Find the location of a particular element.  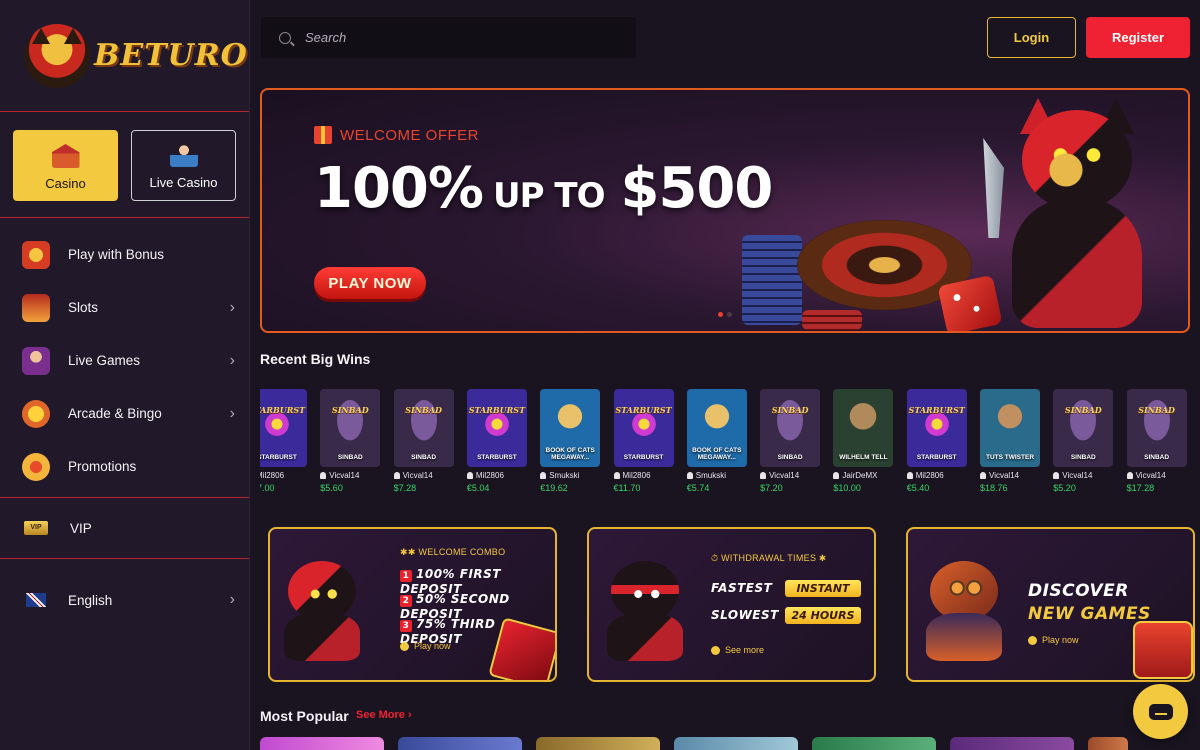

slider-dot is located at coordinates (729, 314).